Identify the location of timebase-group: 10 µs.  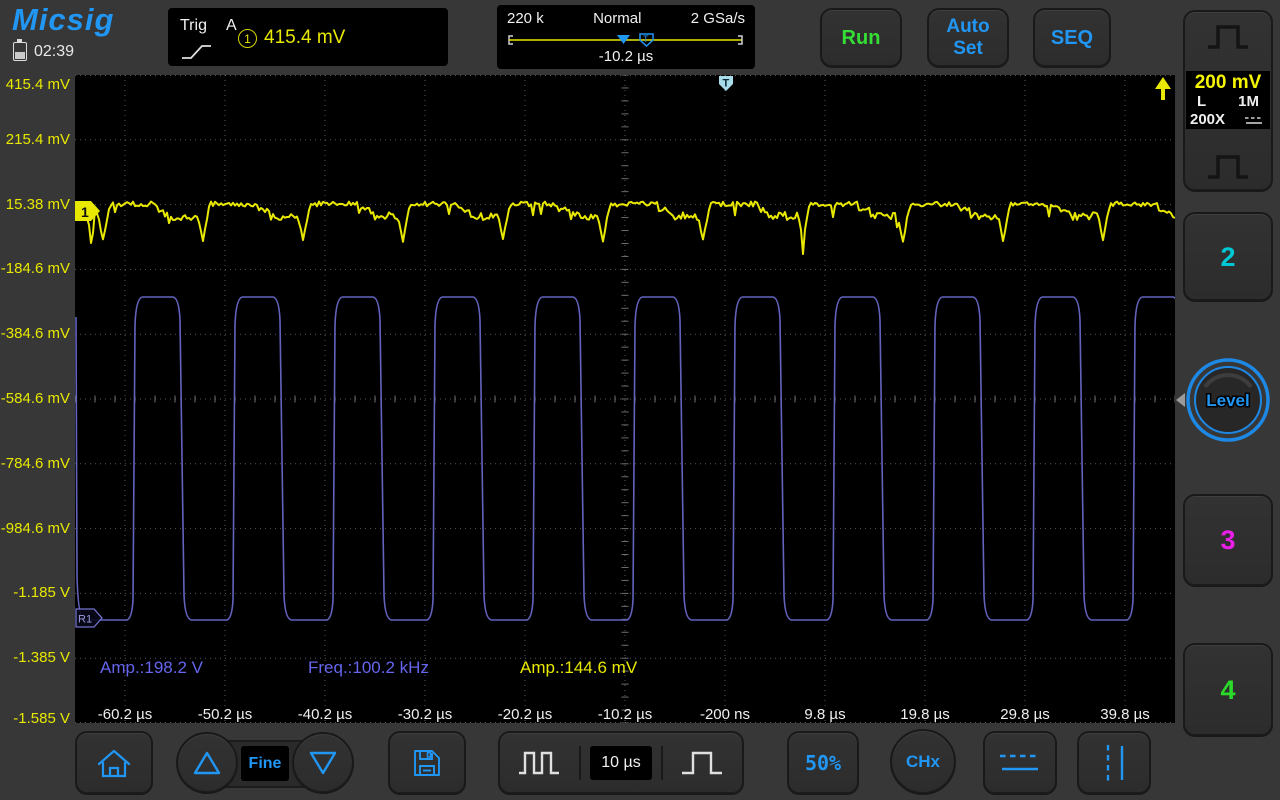
(621, 763).